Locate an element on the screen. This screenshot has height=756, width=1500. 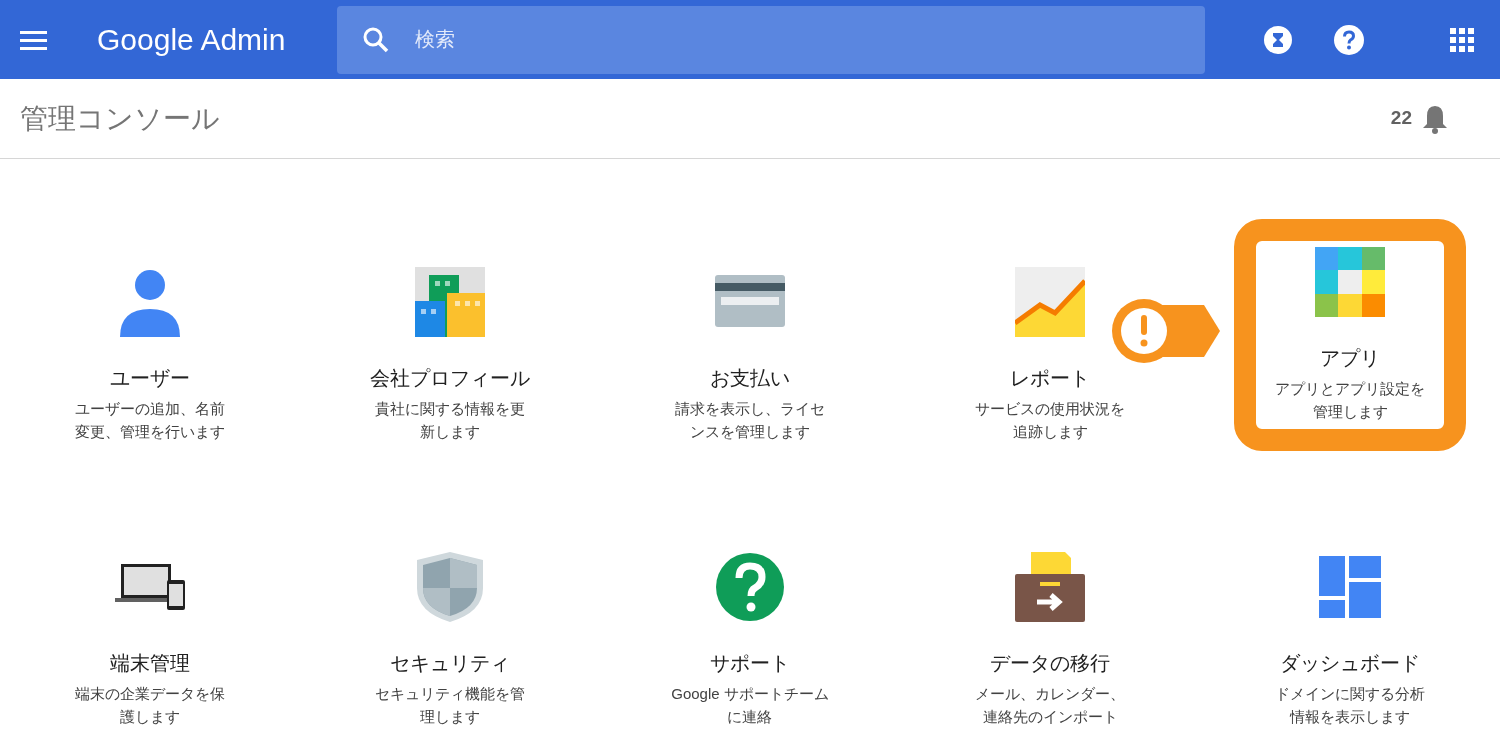
menu-icon is located at coordinates (33, 39).